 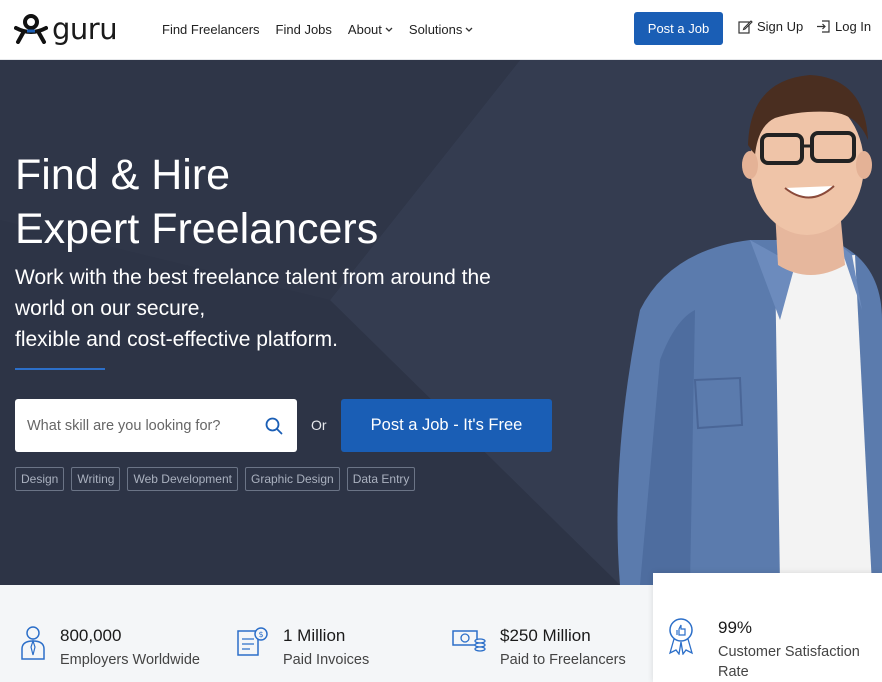 I want to click on skill-search-input, so click(x=142, y=425).